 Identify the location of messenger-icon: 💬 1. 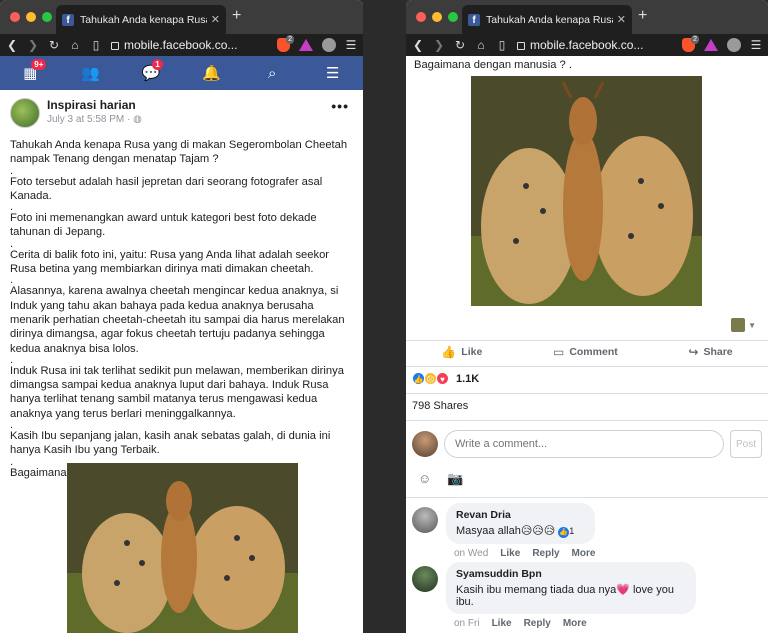
(151, 70).